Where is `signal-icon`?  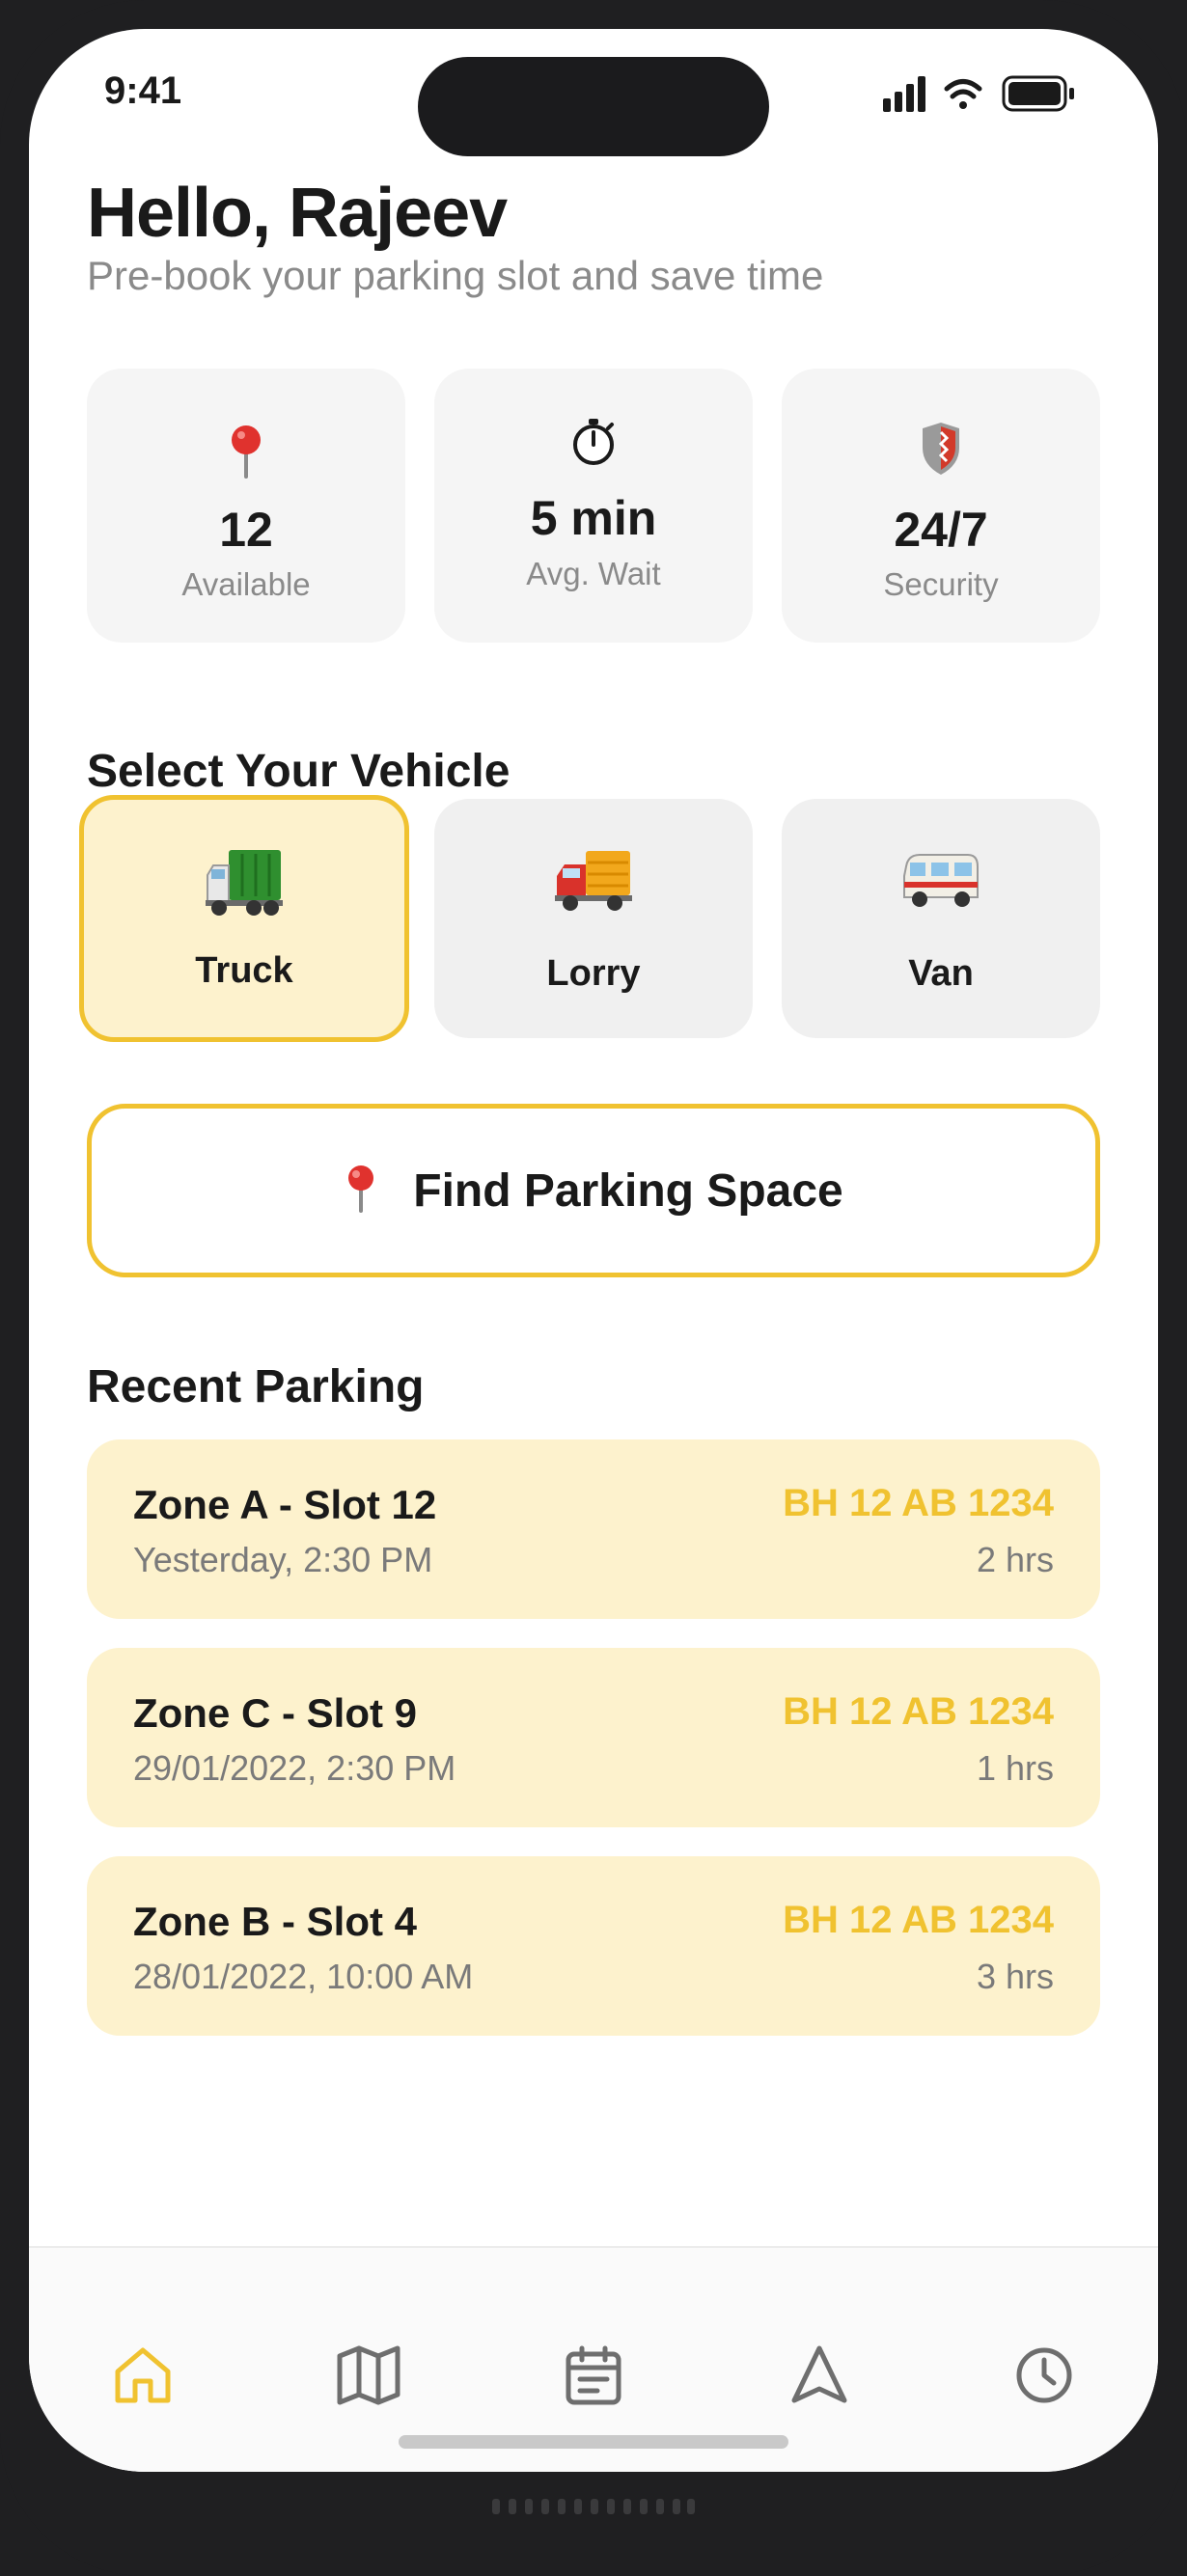
signal-icon is located at coordinates (904, 94).